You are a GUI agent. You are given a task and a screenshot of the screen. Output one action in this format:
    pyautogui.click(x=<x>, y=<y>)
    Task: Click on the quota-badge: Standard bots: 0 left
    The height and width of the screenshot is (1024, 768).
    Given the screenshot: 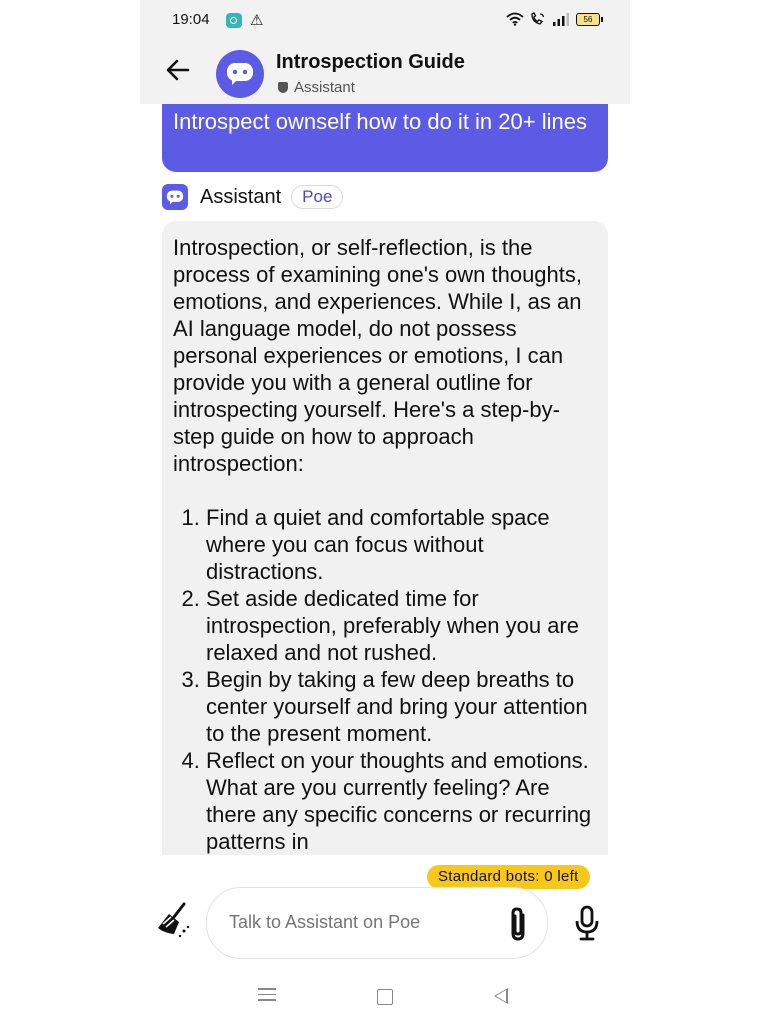 What is the action you would take?
    pyautogui.click(x=508, y=877)
    